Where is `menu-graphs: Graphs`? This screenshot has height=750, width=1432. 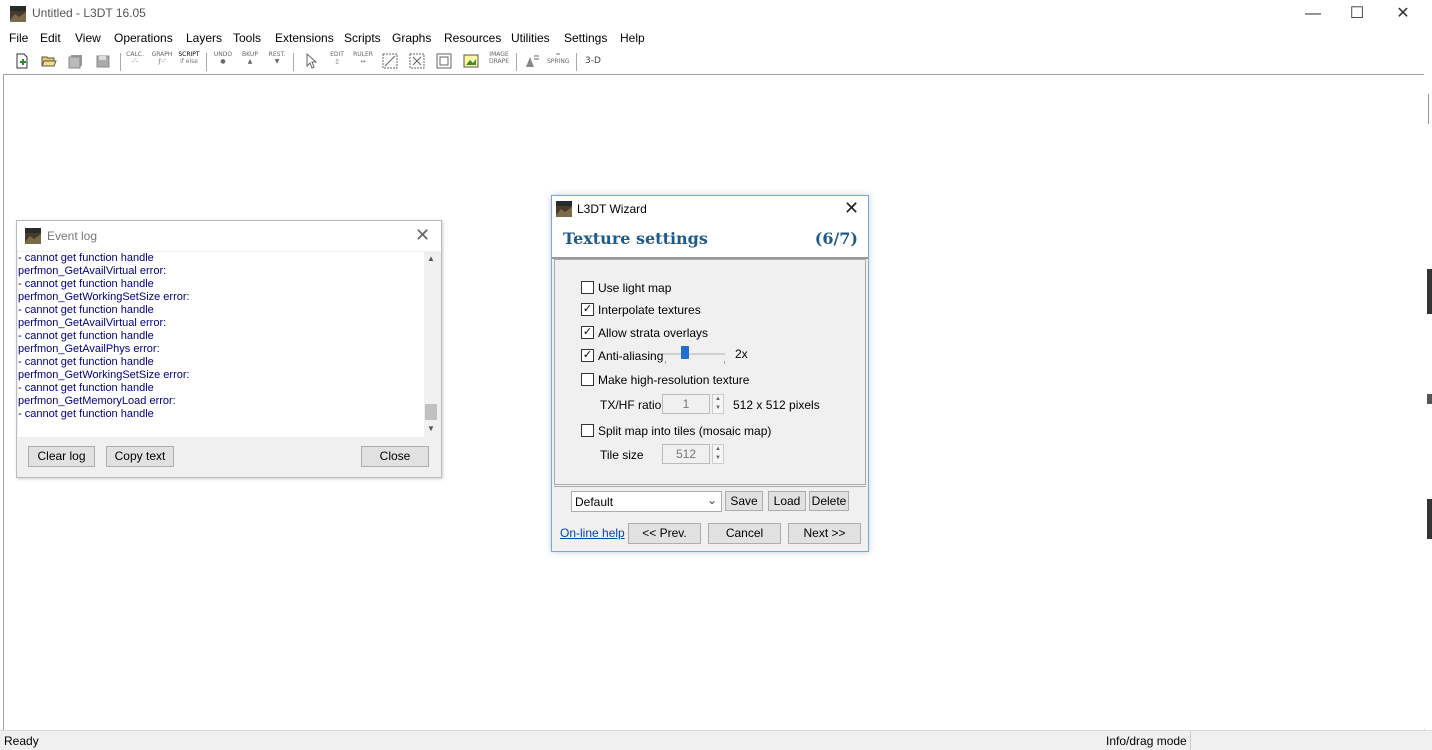
menu-graphs: Graphs is located at coordinates (411, 38).